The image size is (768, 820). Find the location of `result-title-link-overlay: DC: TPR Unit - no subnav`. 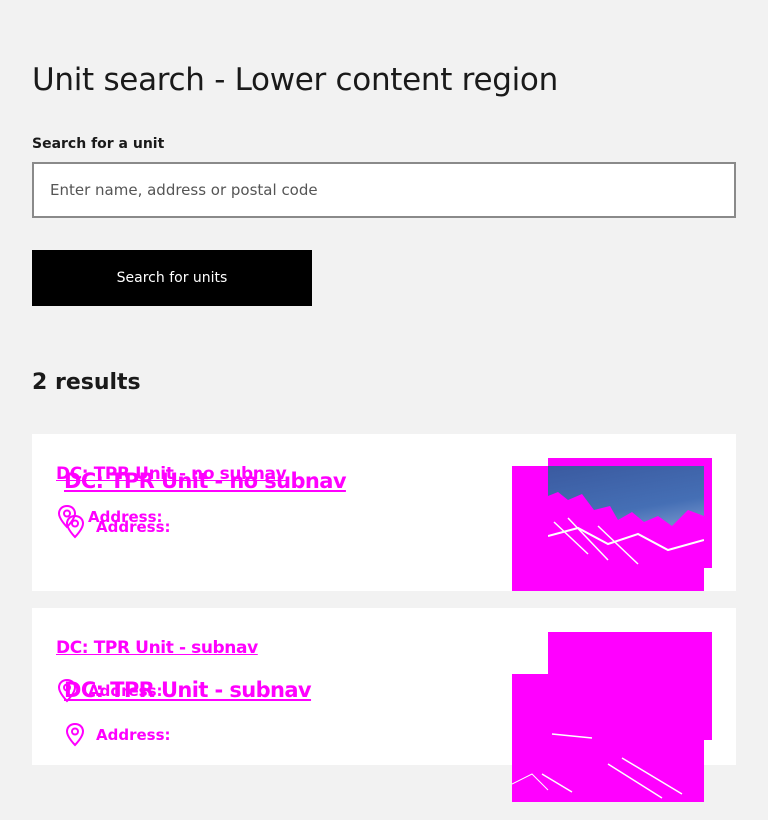

result-title-link-overlay: DC: TPR Unit - no subnav is located at coordinates (205, 481).